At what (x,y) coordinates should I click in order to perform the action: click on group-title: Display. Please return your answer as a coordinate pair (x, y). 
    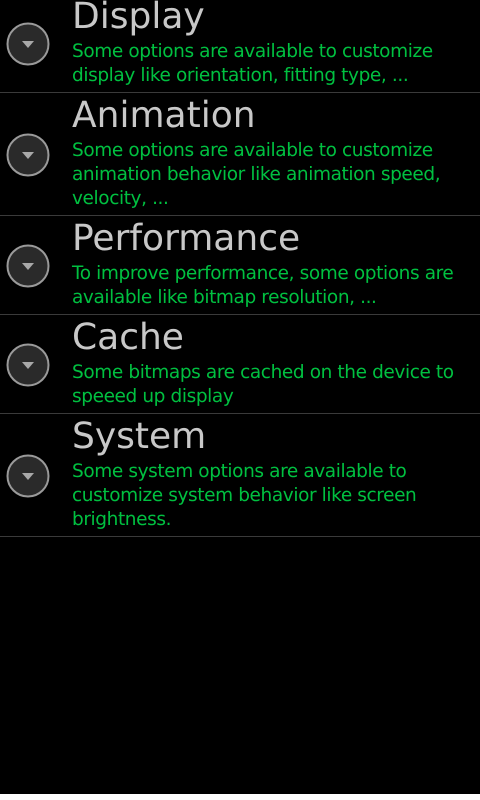
    Looking at the image, I should click on (139, 19).